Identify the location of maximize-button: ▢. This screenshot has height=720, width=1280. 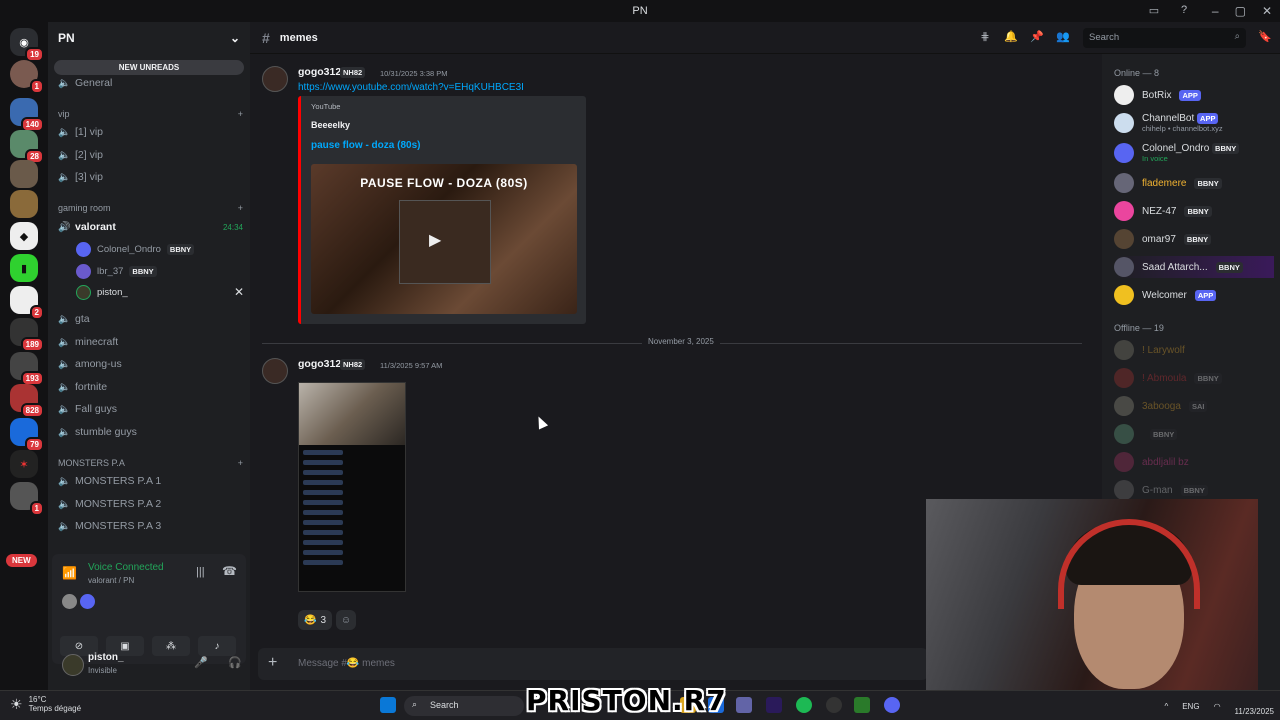
(1240, 11).